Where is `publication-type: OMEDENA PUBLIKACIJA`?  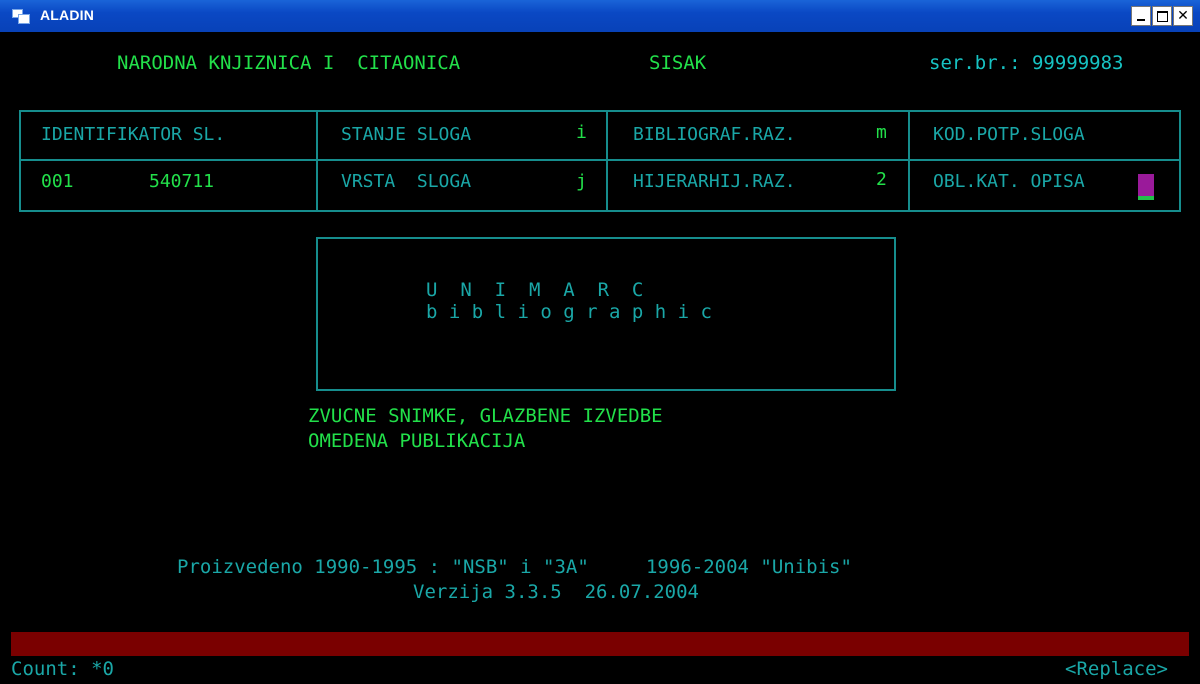 publication-type: OMEDENA PUBLIKACIJA is located at coordinates (417, 441).